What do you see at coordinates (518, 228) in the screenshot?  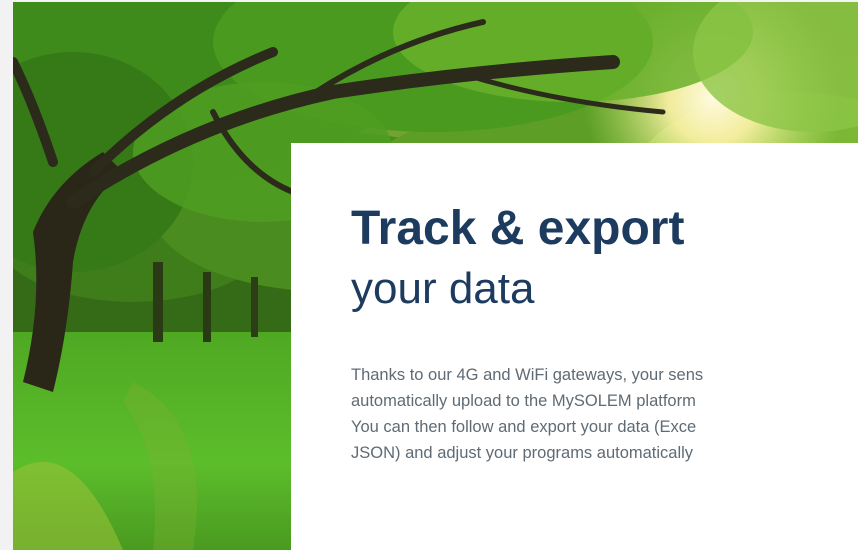 I see `headline: Track & export` at bounding box center [518, 228].